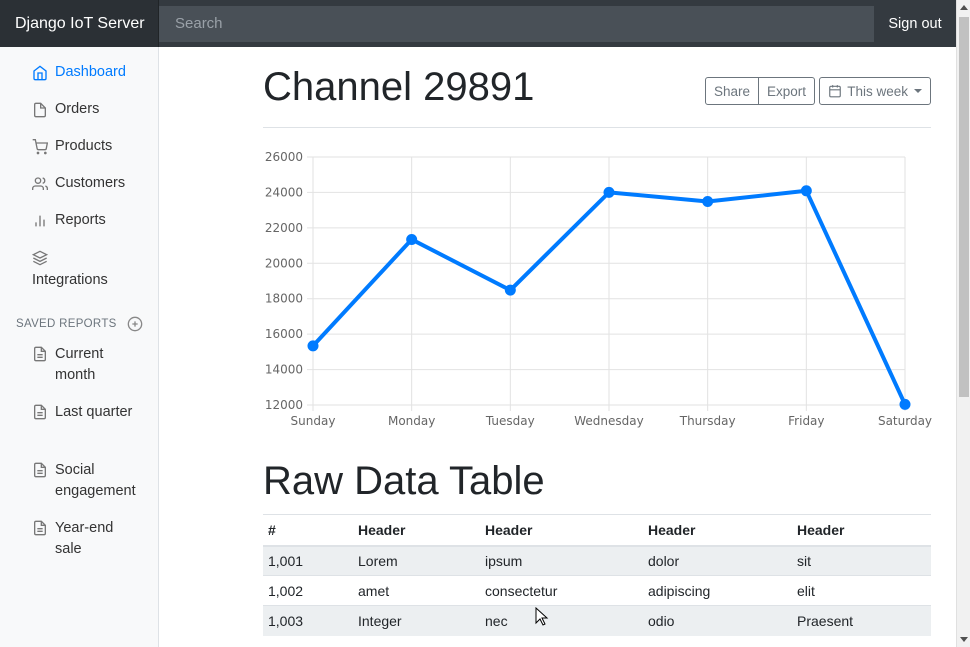 This screenshot has width=970, height=647. I want to click on table-cell: consectetur, so click(561, 590).